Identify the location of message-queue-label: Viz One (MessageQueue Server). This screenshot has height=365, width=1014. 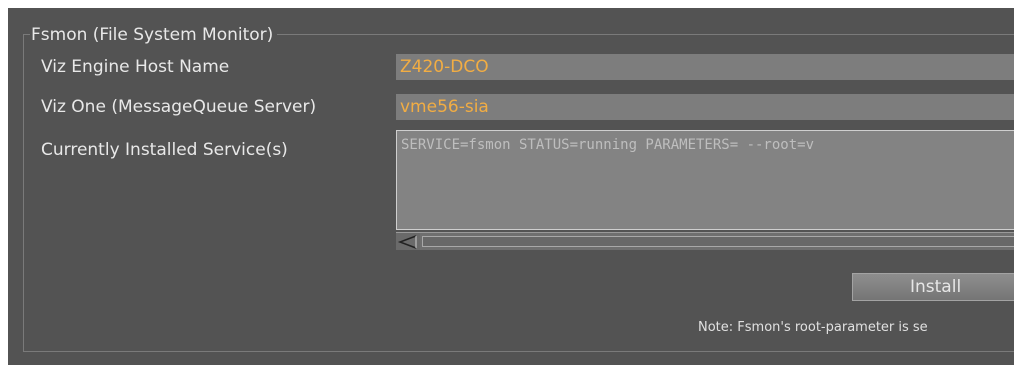
(179, 107).